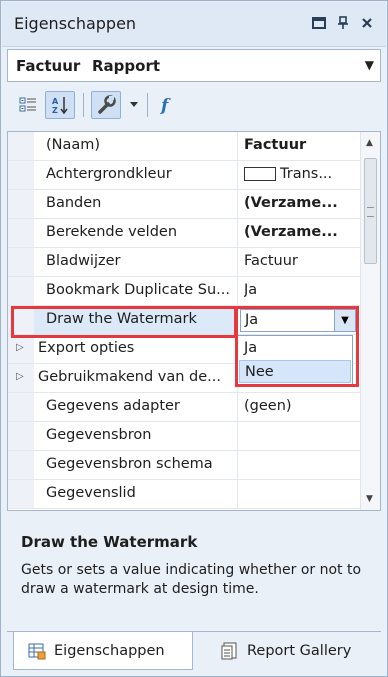 The width and height of the screenshot is (388, 677). I want to click on combobox-value: Ja, so click(252, 320).